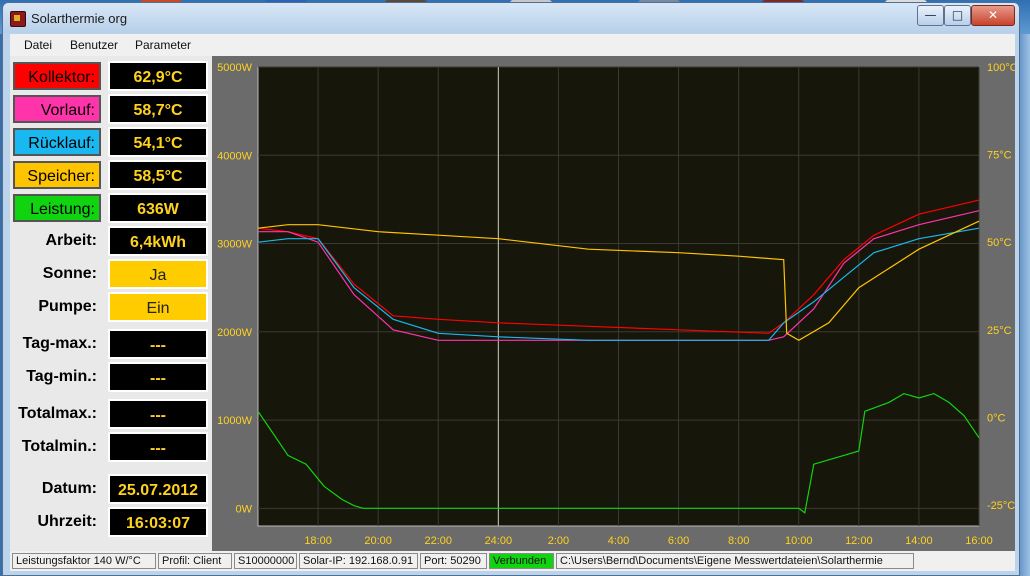 This screenshot has height=576, width=1030. Describe the element at coordinates (61, 376) in the screenshot. I see `reading-label: Tag-min.:` at that location.